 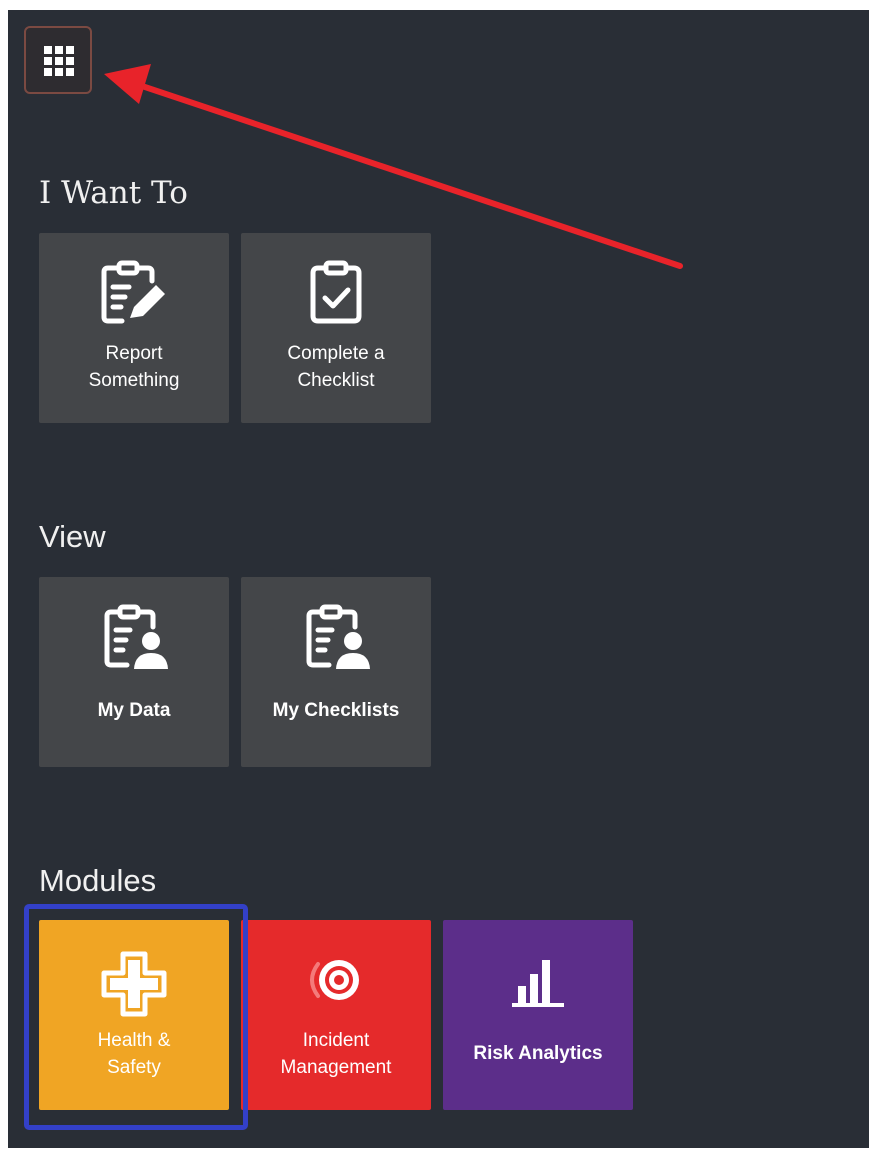 What do you see at coordinates (538, 1053) in the screenshot?
I see `tile-label: Risk Analytics` at bounding box center [538, 1053].